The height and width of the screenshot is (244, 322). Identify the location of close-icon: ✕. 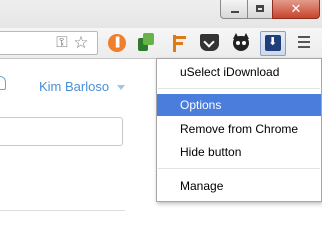
(296, 8).